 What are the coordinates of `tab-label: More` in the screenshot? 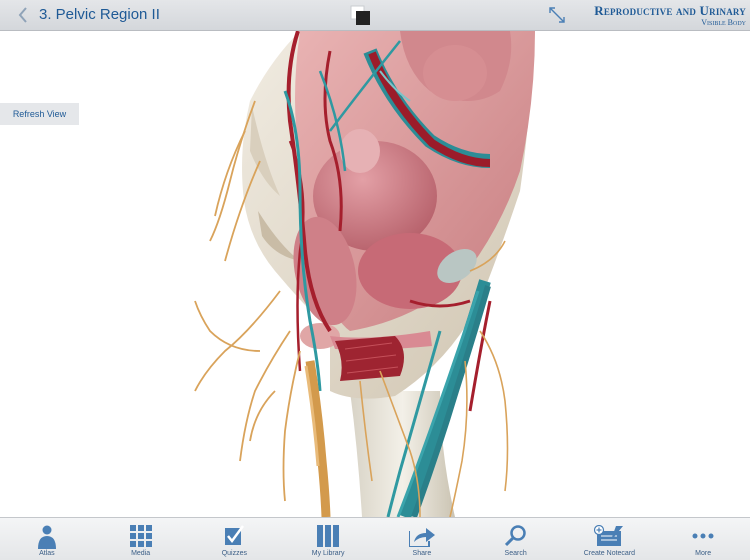 It's located at (703, 553).